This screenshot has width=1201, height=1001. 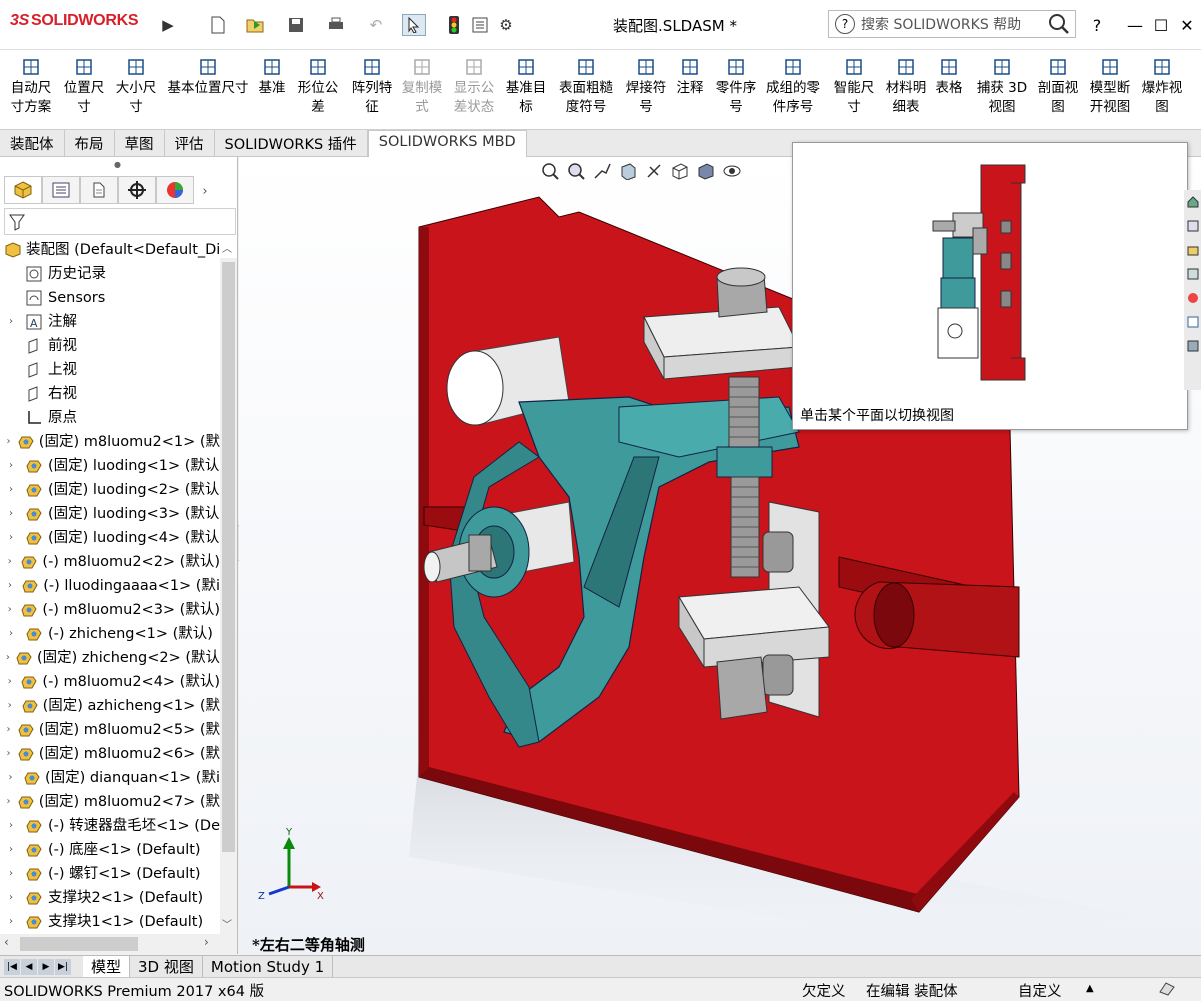 I want to click on tree-item: › 支撑块1<1> (Default), so click(x=110, y=921).